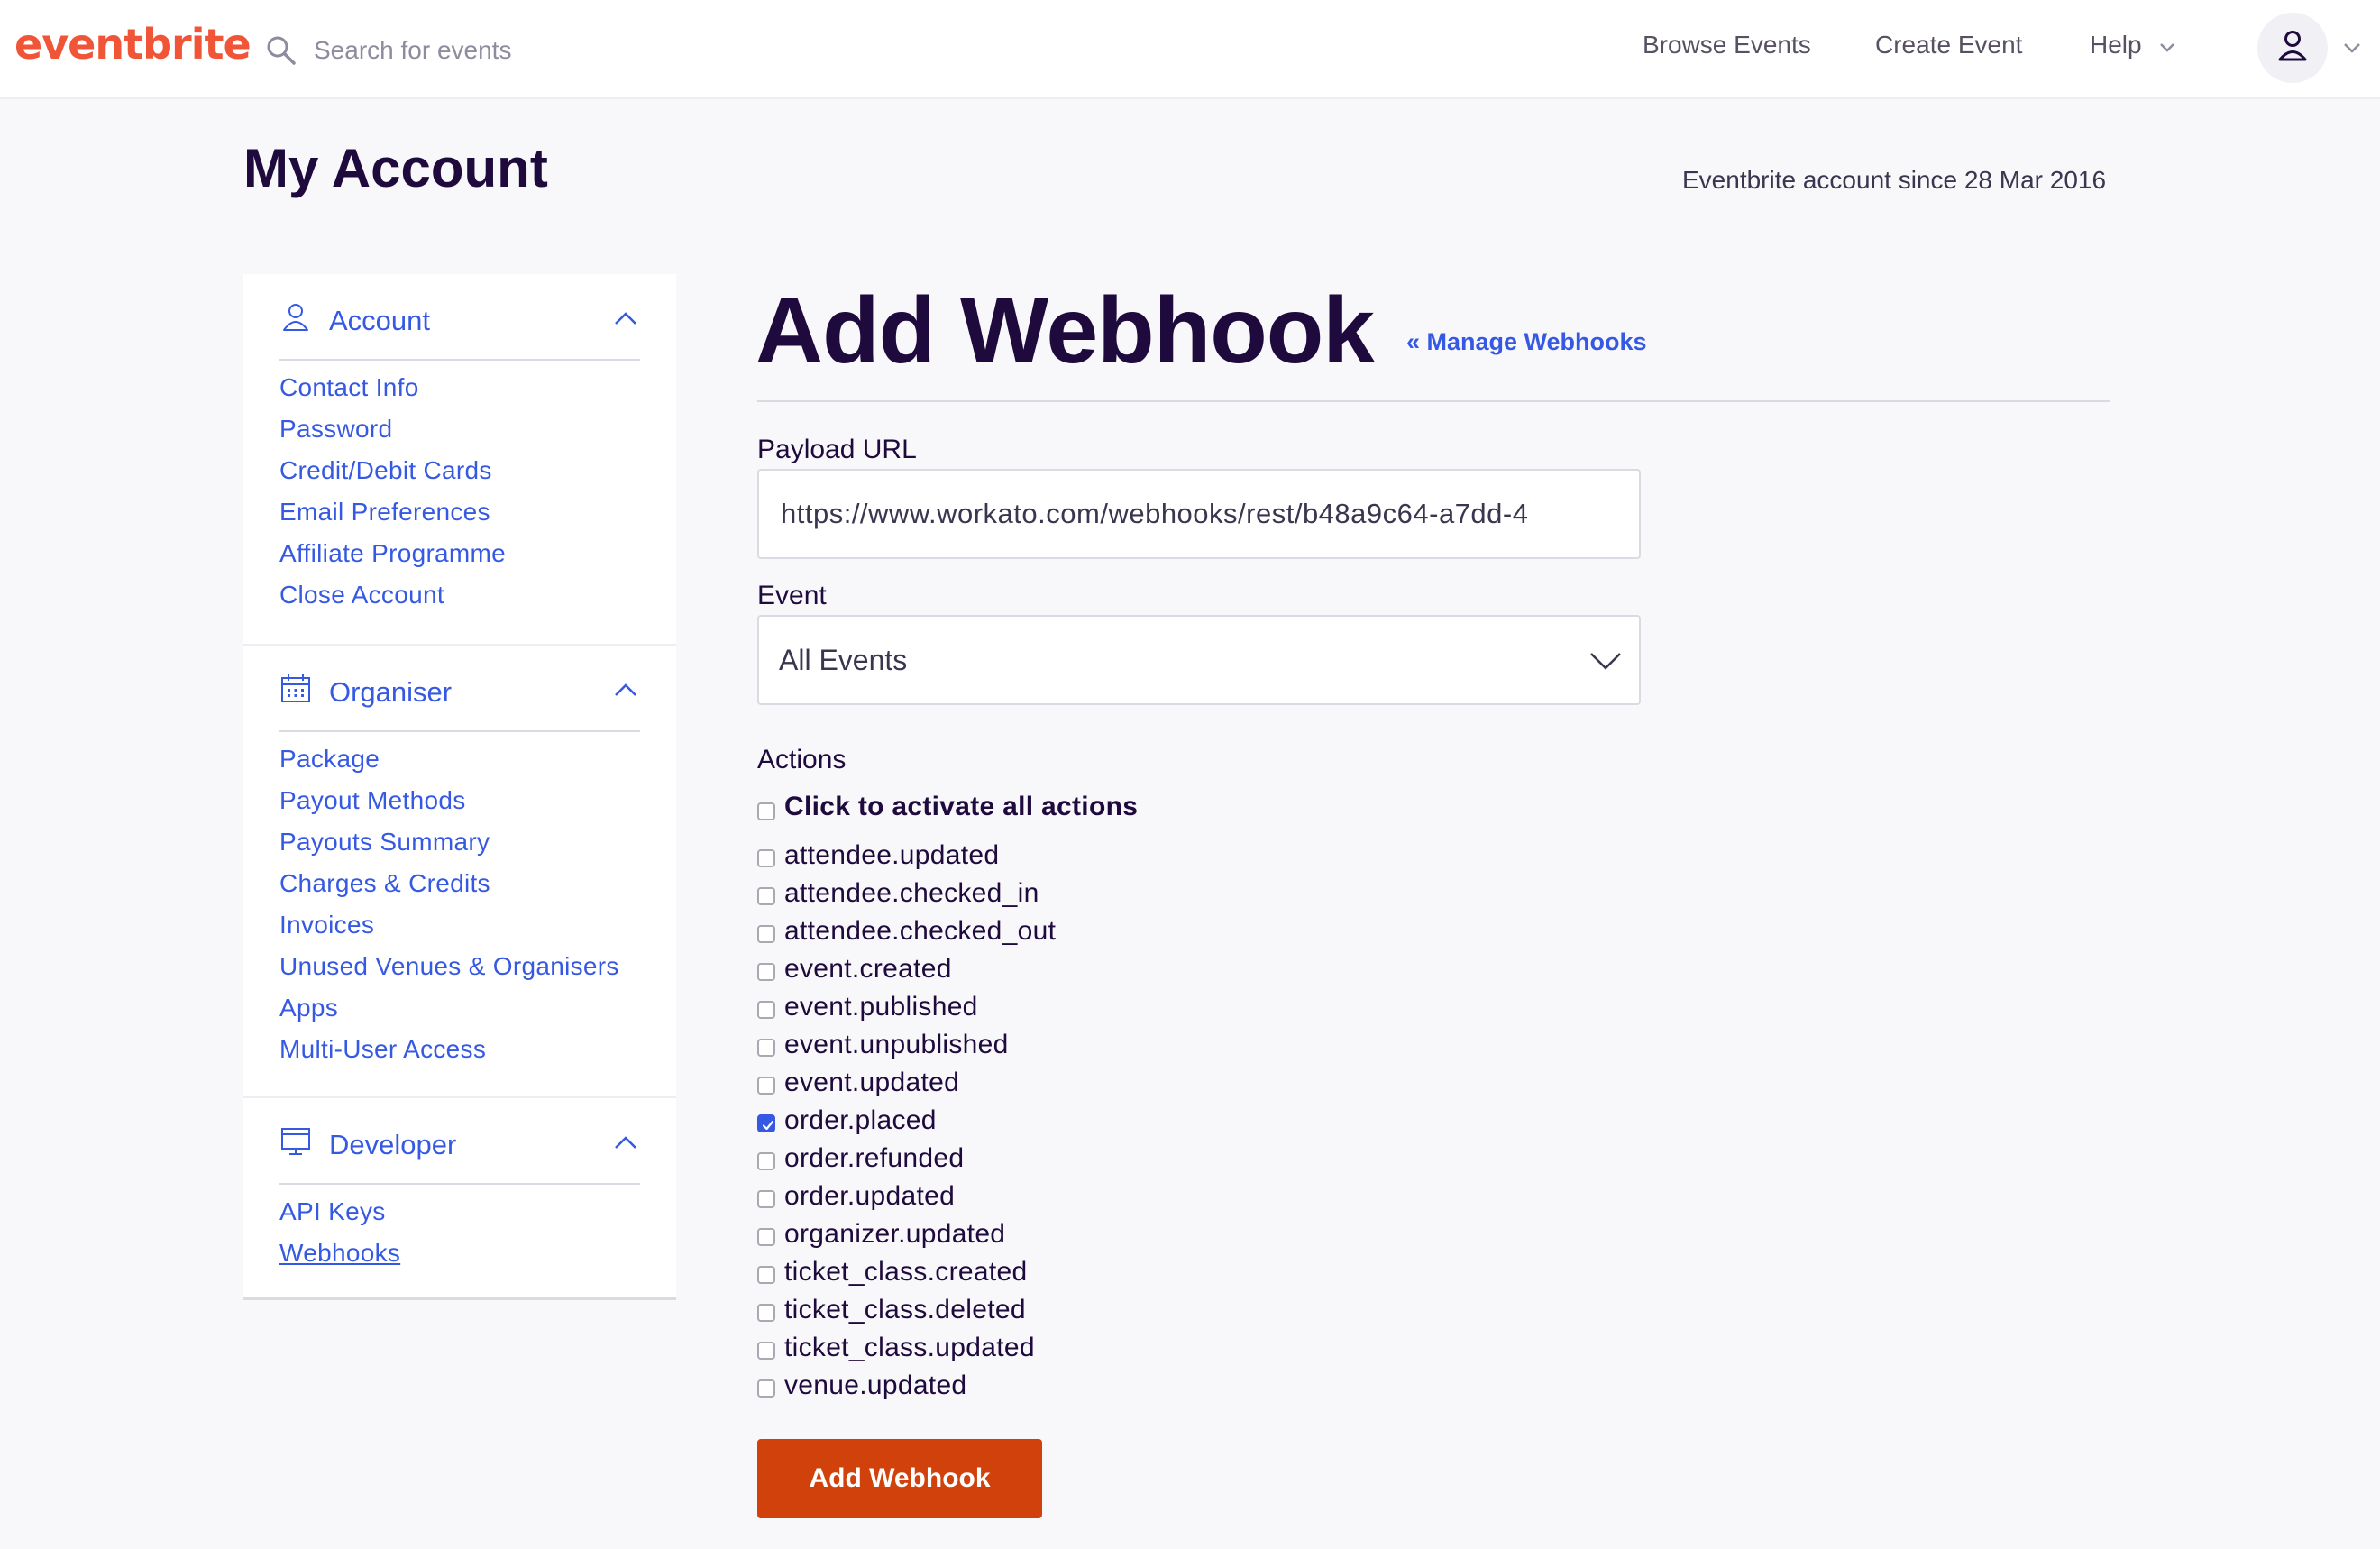 This screenshot has width=2380, height=1549. Describe the element at coordinates (868, 970) in the screenshot. I see `action-label: event.created` at that location.